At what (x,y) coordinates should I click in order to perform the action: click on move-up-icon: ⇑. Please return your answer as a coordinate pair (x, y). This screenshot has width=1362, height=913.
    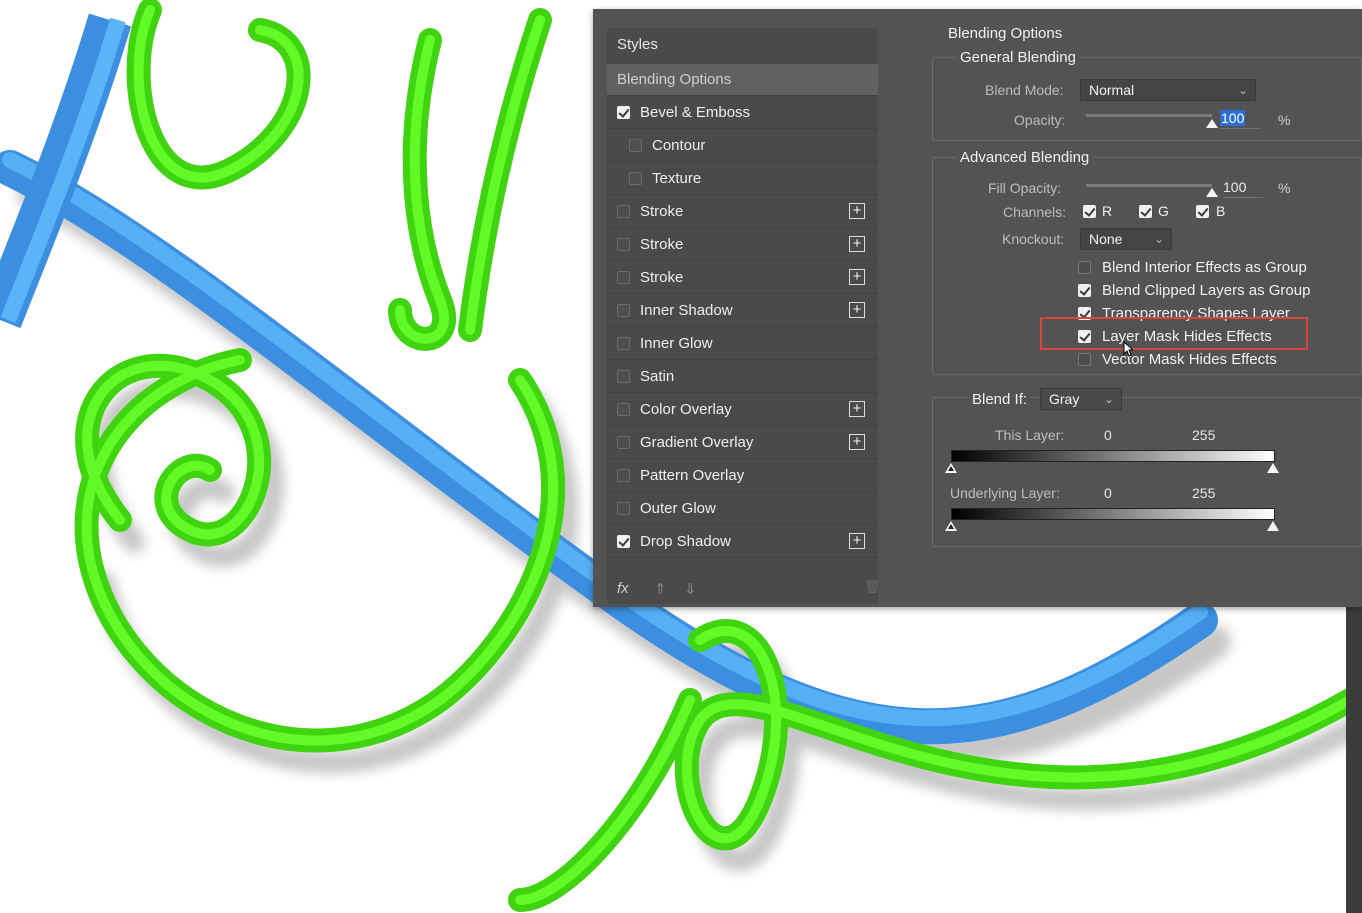
    Looking at the image, I should click on (660, 589).